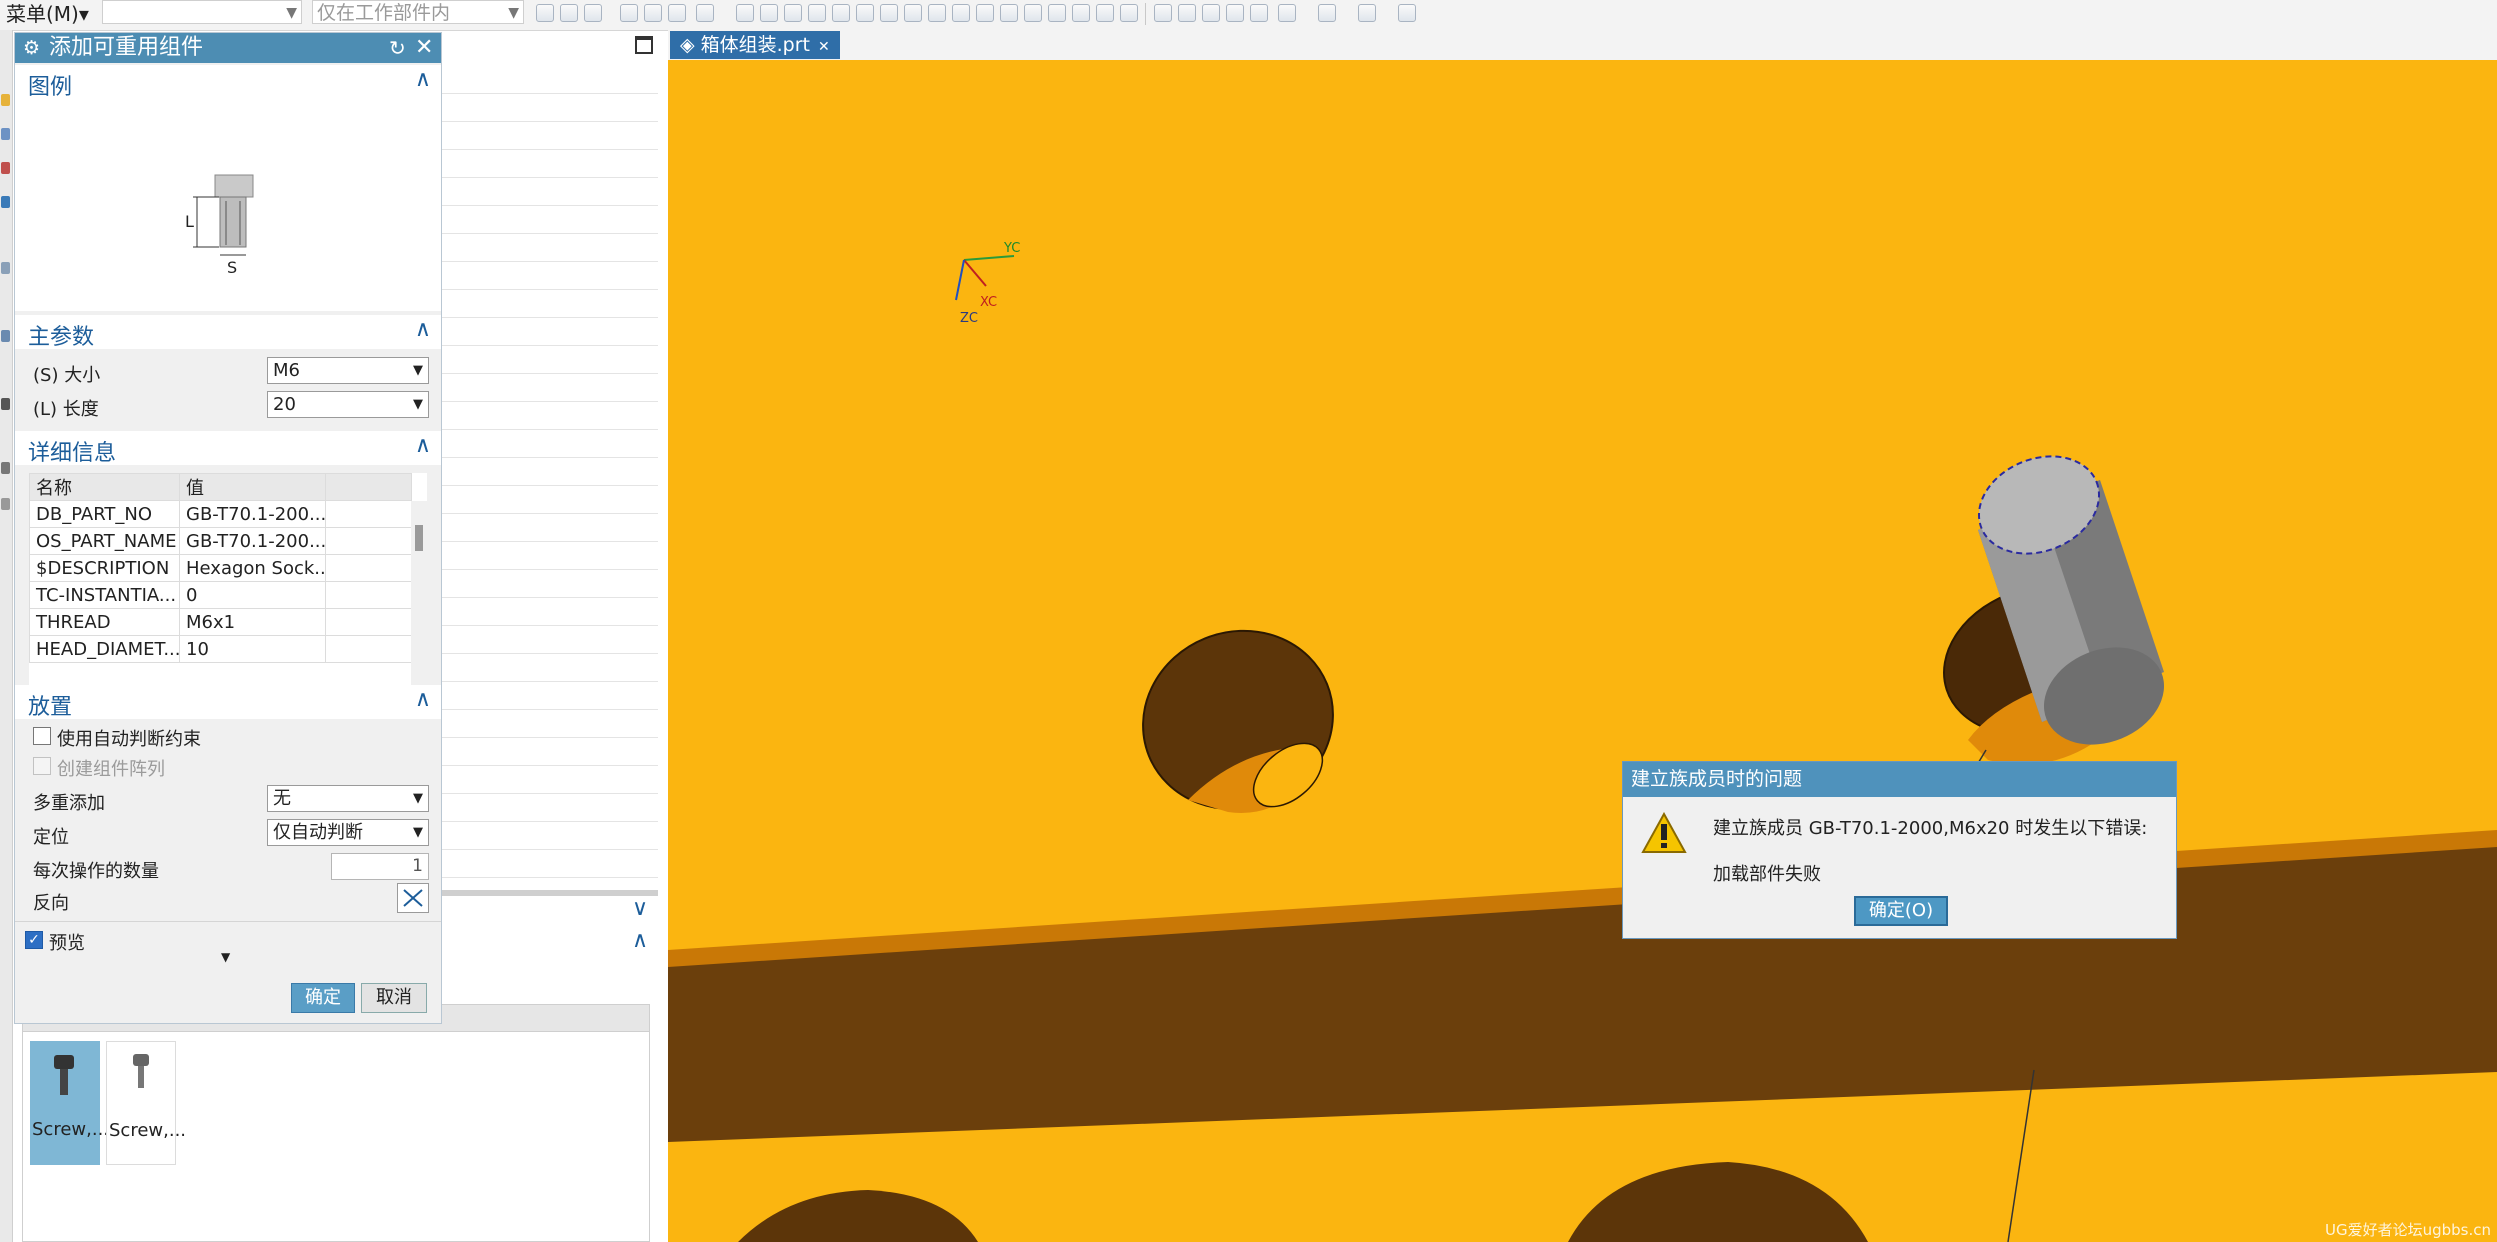  I want to click on intersect-icon, so click(937, 13).